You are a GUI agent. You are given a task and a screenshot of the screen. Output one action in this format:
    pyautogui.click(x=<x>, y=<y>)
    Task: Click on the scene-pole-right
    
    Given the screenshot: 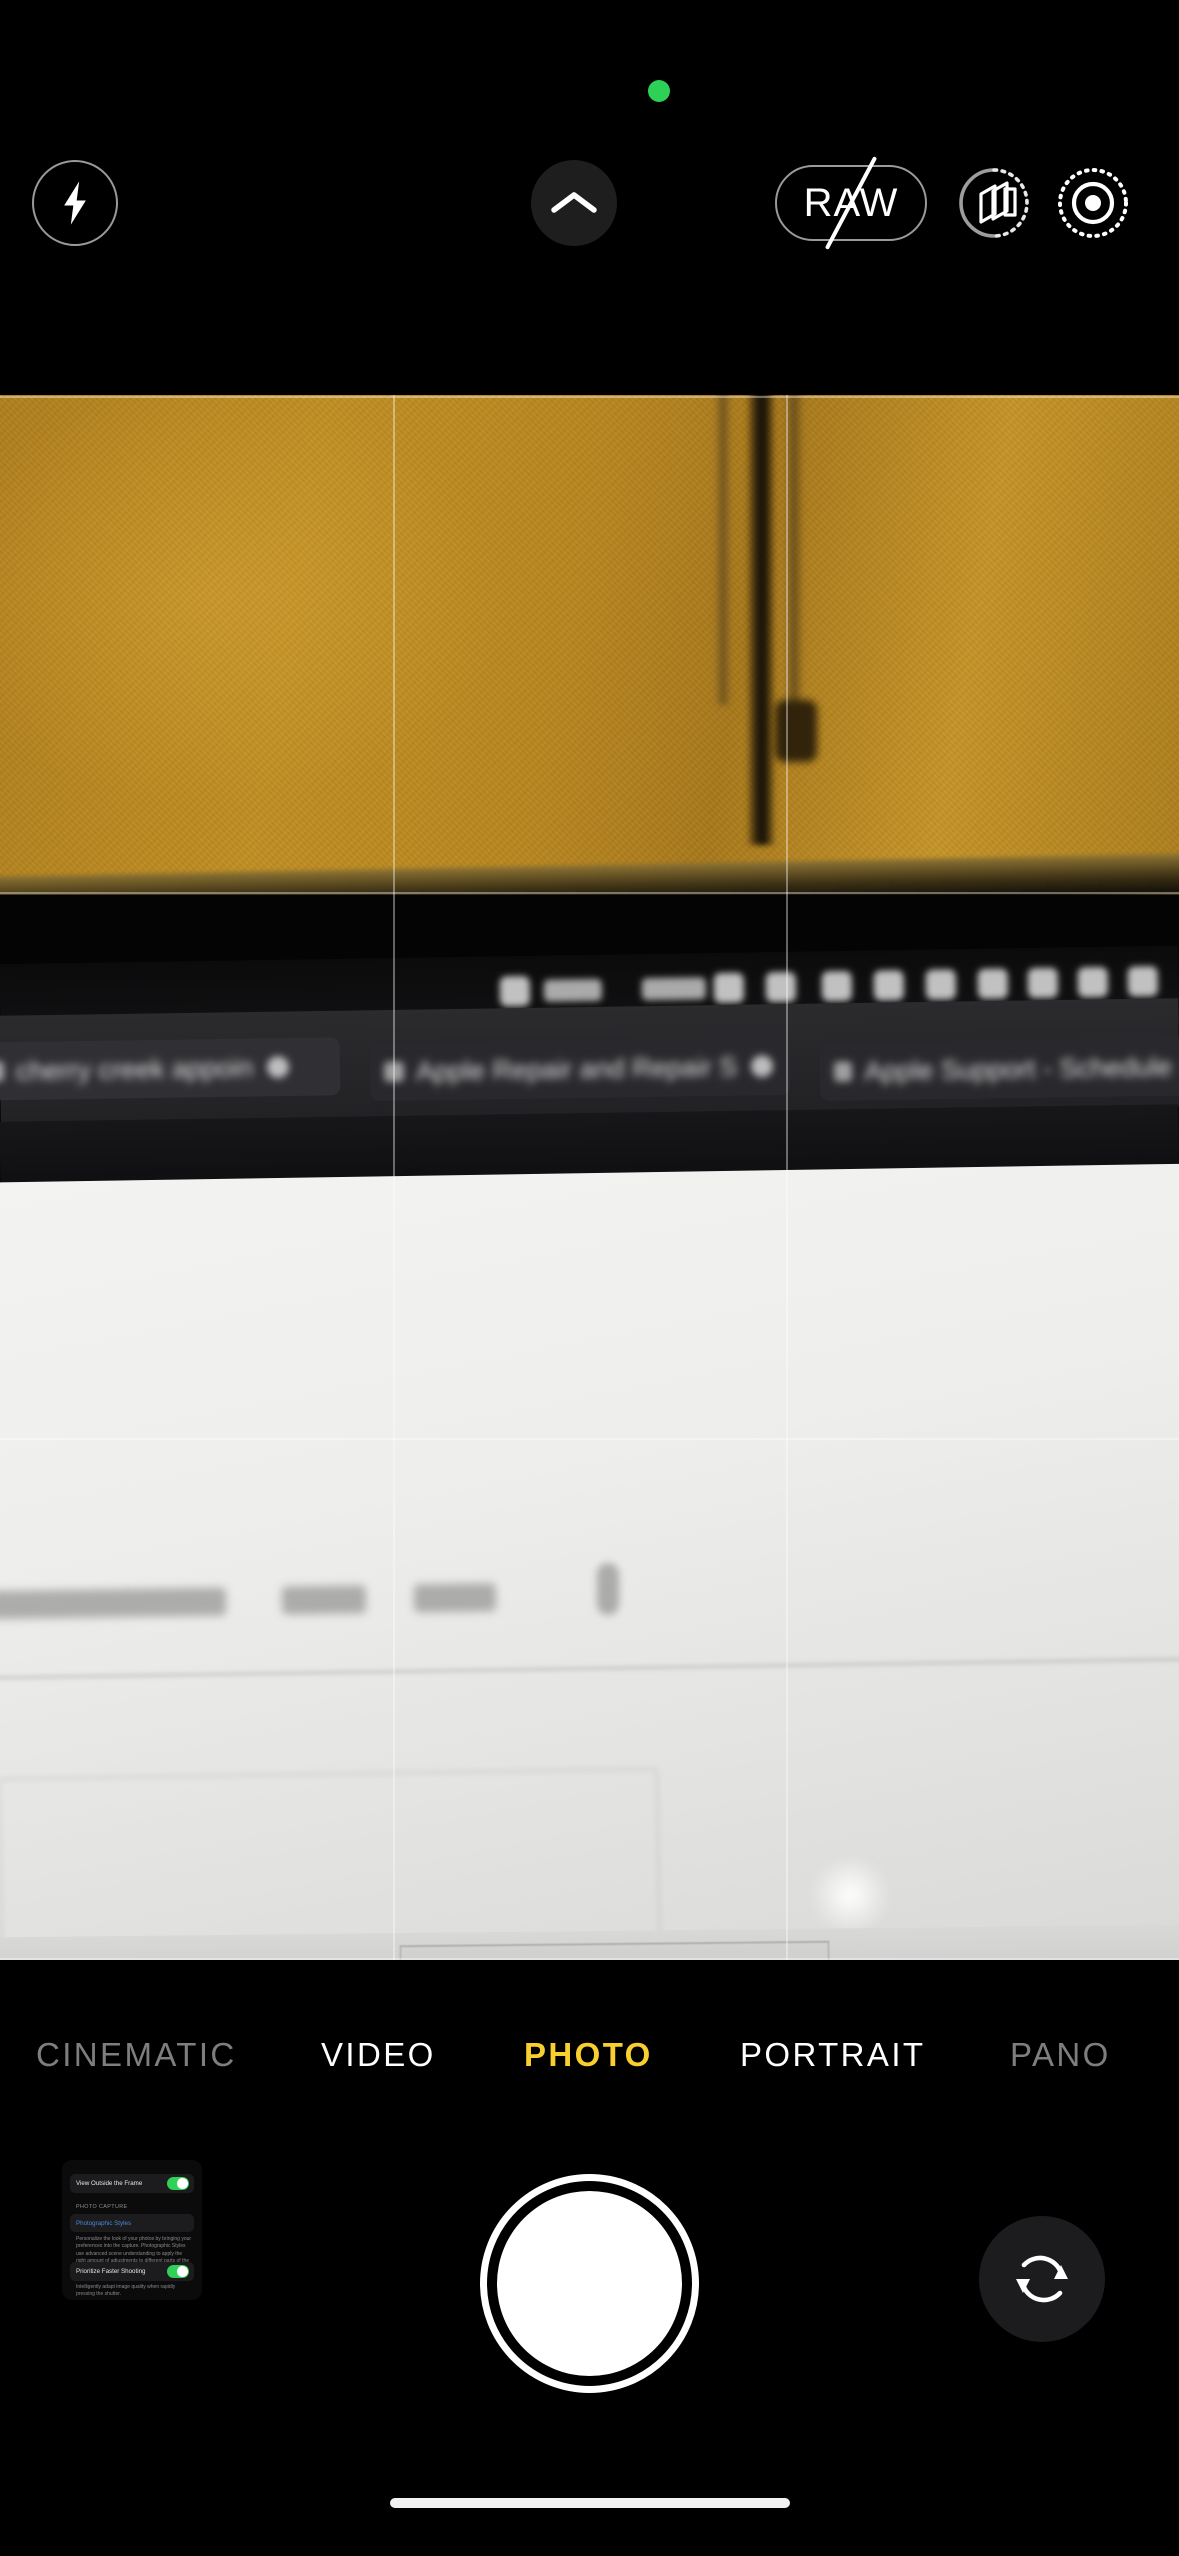 What is the action you would take?
    pyautogui.click(x=794, y=550)
    